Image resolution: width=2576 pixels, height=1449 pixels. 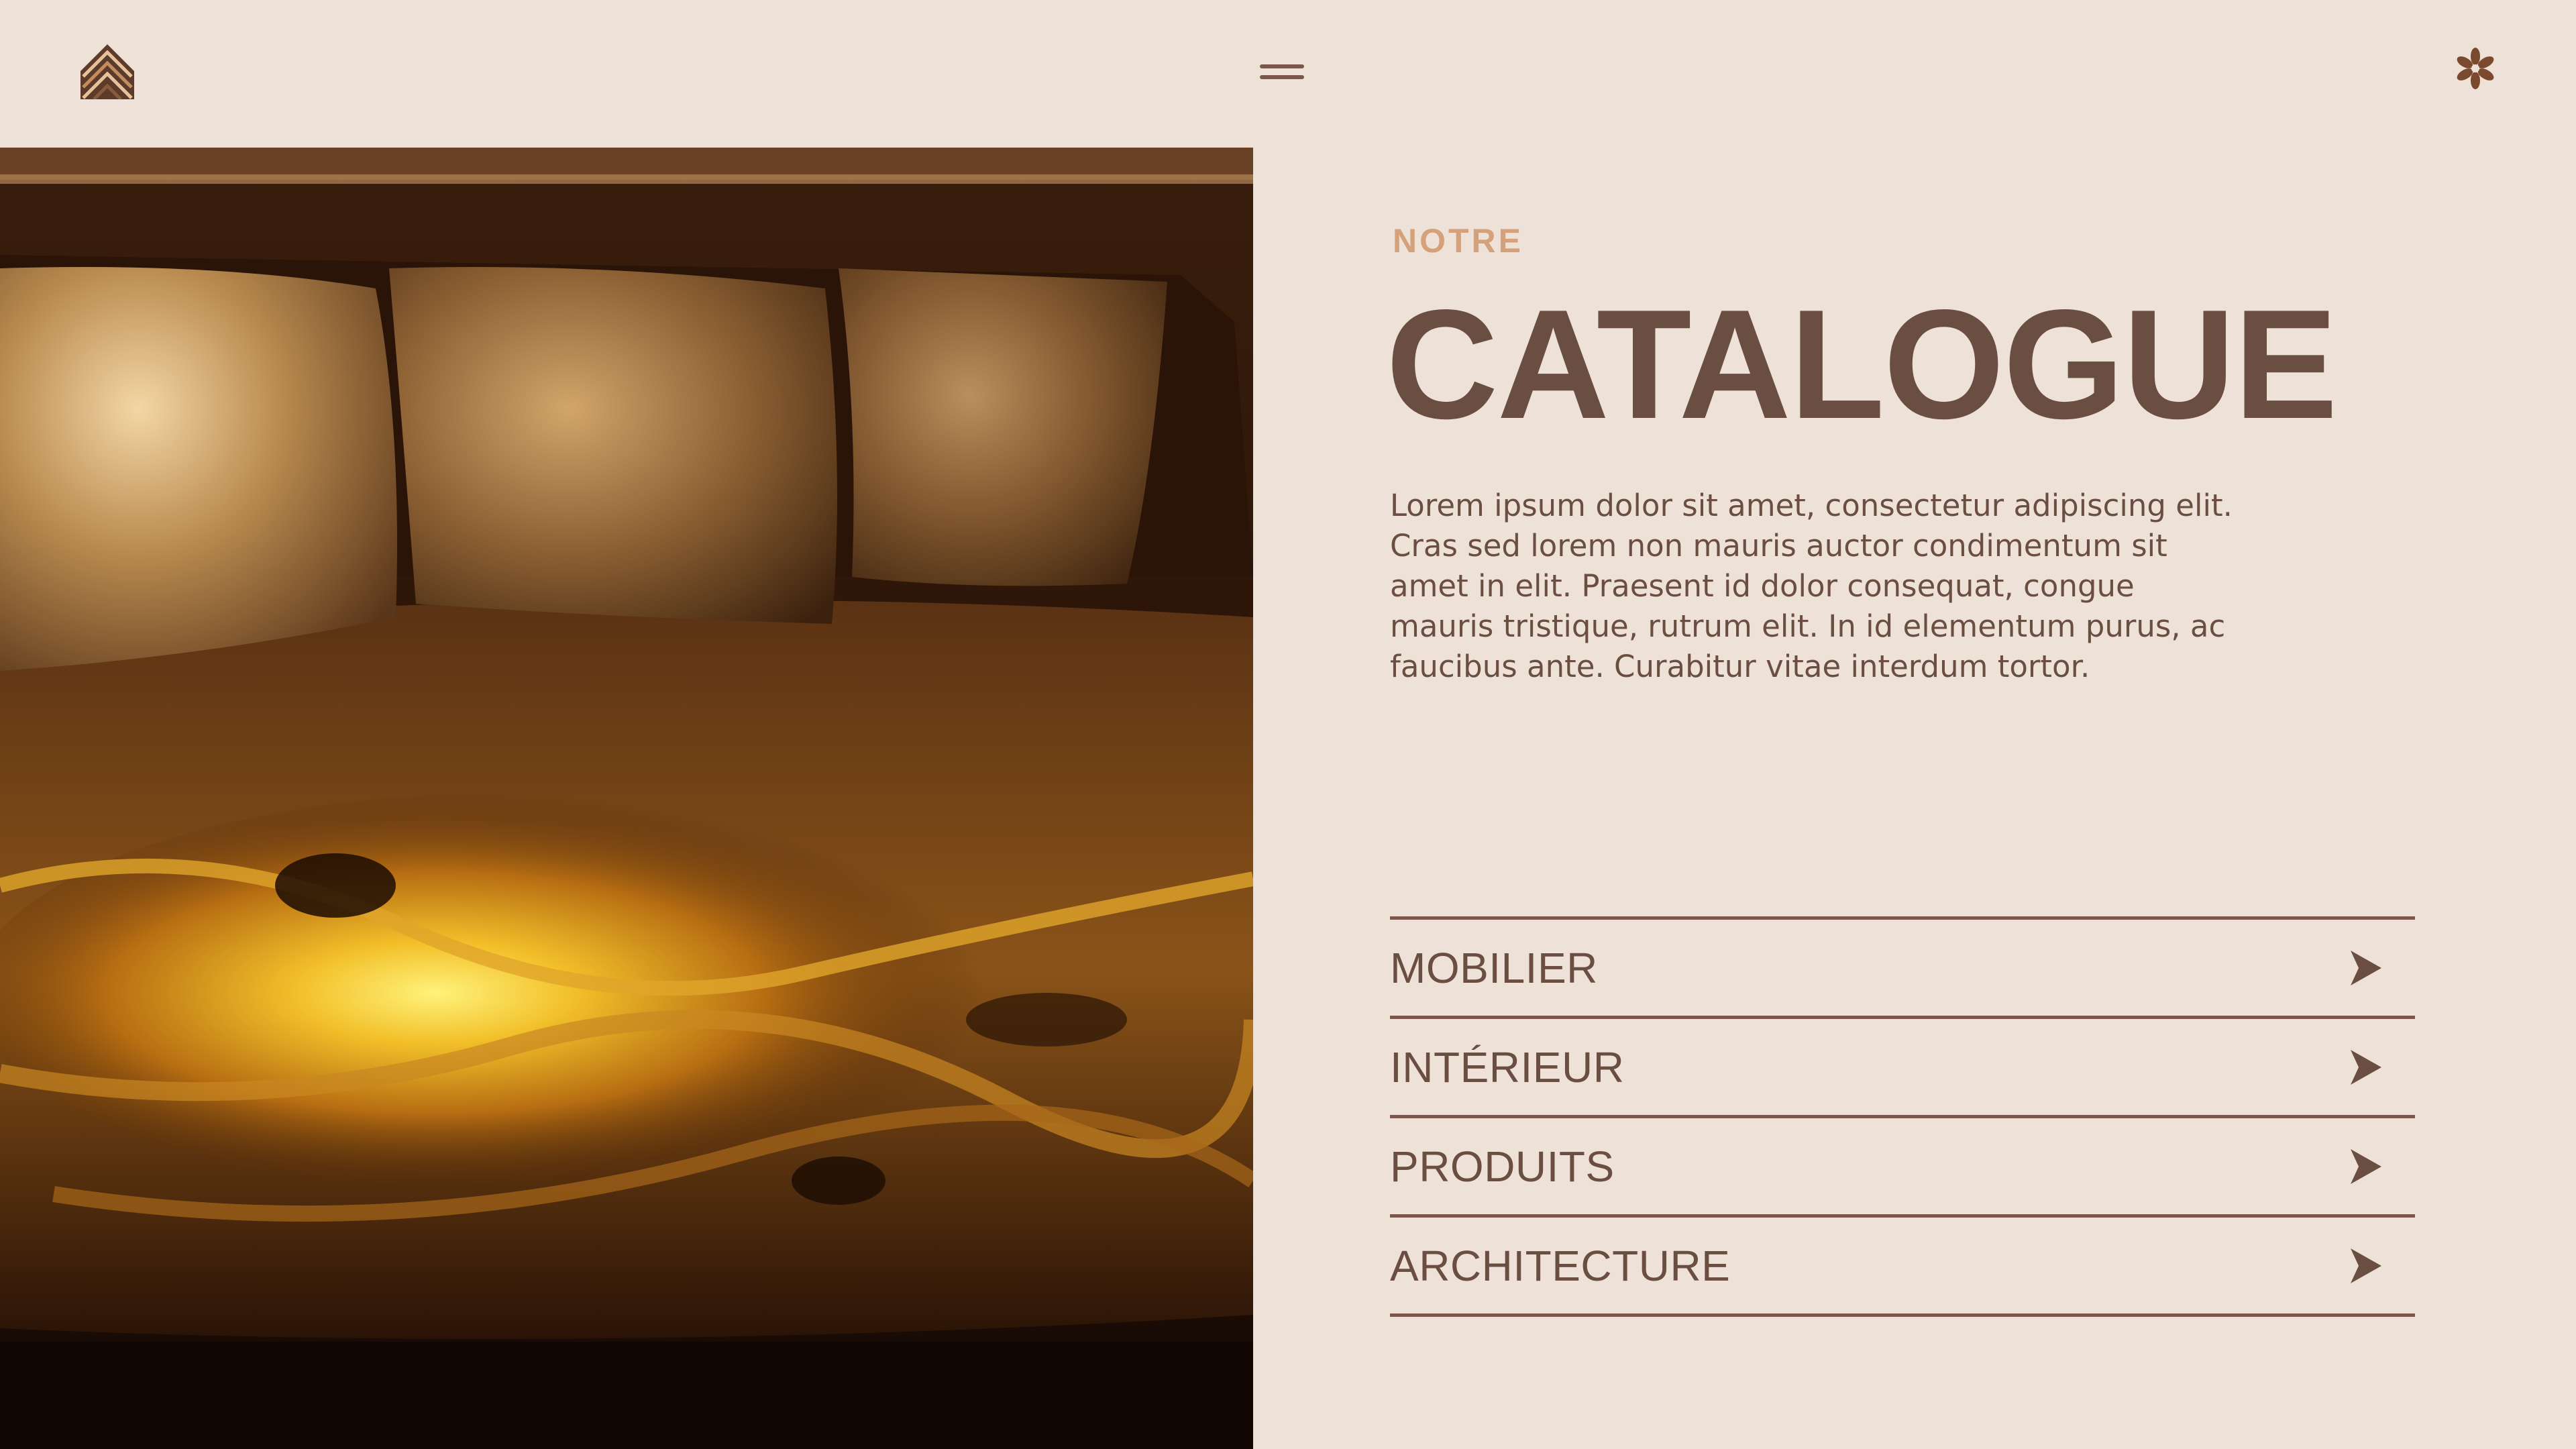 I want to click on menu-item-architecture: ARCHITECTURE, so click(x=1902, y=1267).